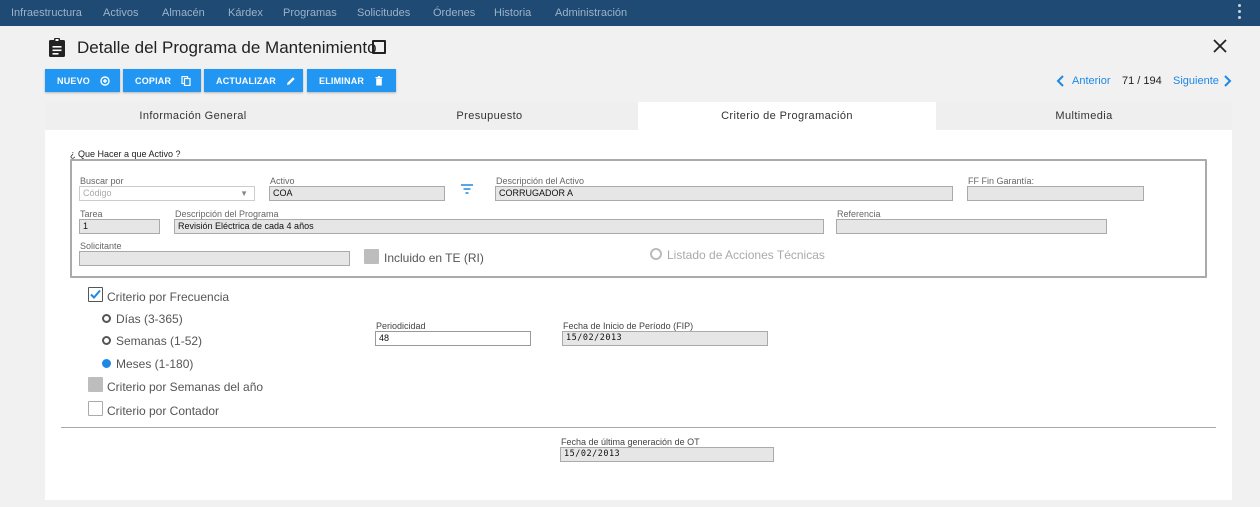 The width and height of the screenshot is (1260, 507). Describe the element at coordinates (859, 214) in the screenshot. I see `referencia-label: Referencia` at that location.